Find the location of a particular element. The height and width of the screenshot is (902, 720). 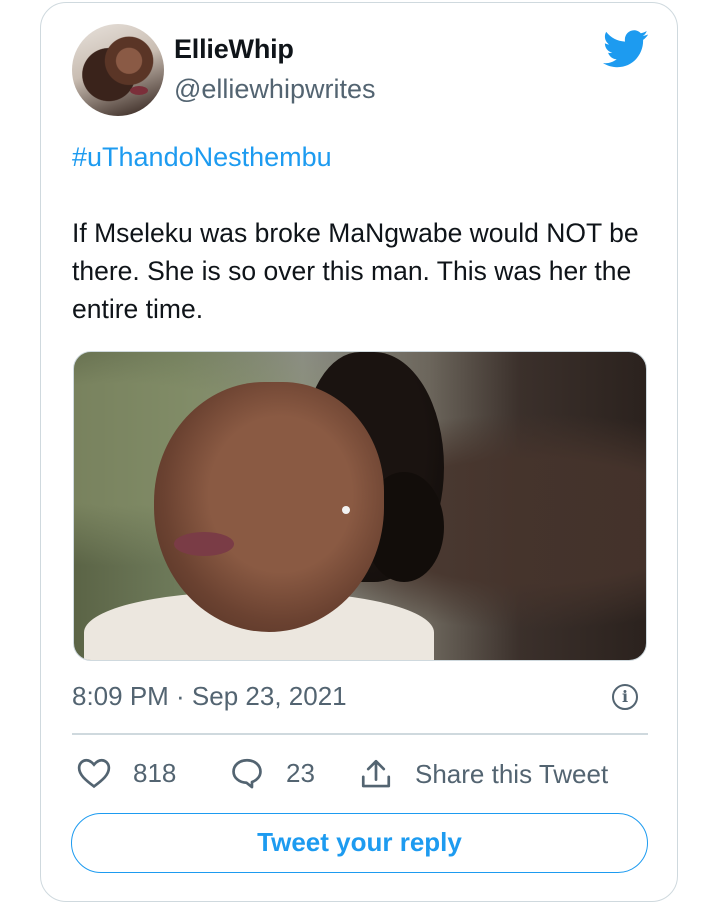

tweet-your-reply-button: Tweet your reply is located at coordinates (359, 843).